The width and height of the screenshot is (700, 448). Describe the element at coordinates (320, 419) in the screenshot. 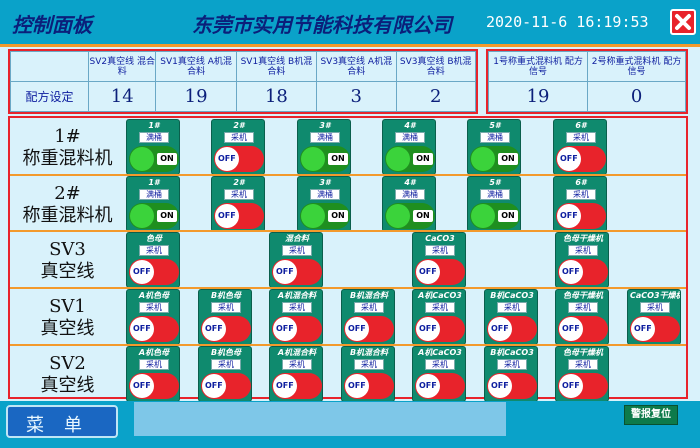

I see `status-bar` at that location.